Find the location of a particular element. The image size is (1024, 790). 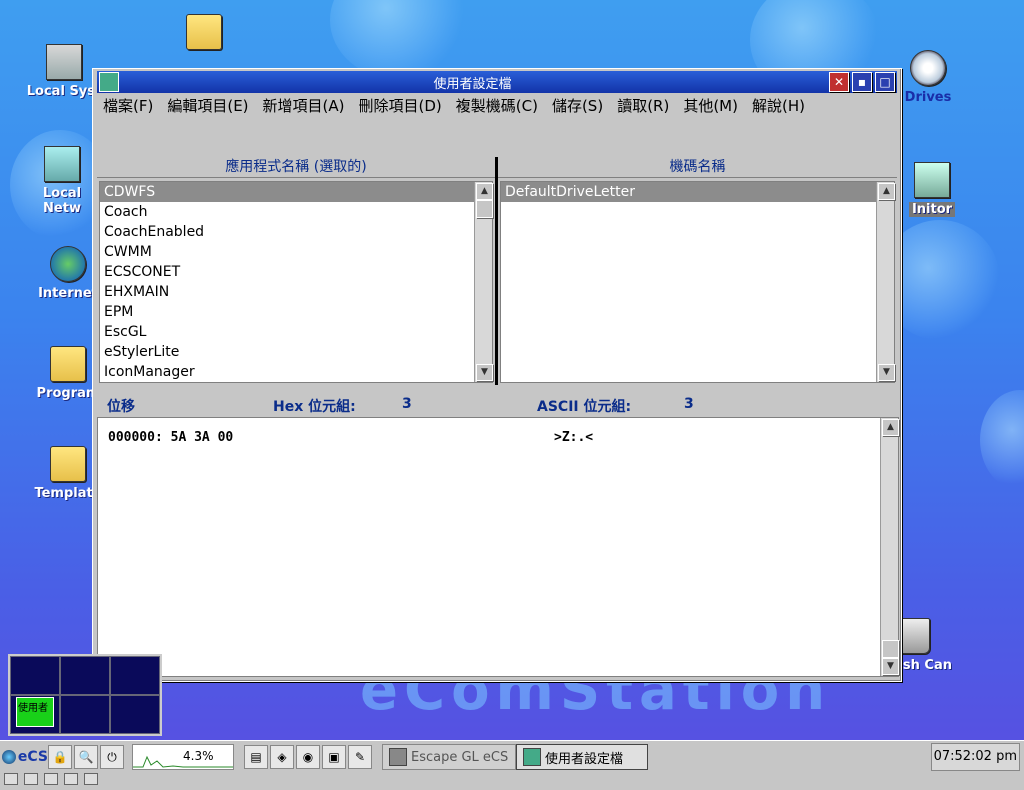

list-item: CDWFS is located at coordinates (287, 192).